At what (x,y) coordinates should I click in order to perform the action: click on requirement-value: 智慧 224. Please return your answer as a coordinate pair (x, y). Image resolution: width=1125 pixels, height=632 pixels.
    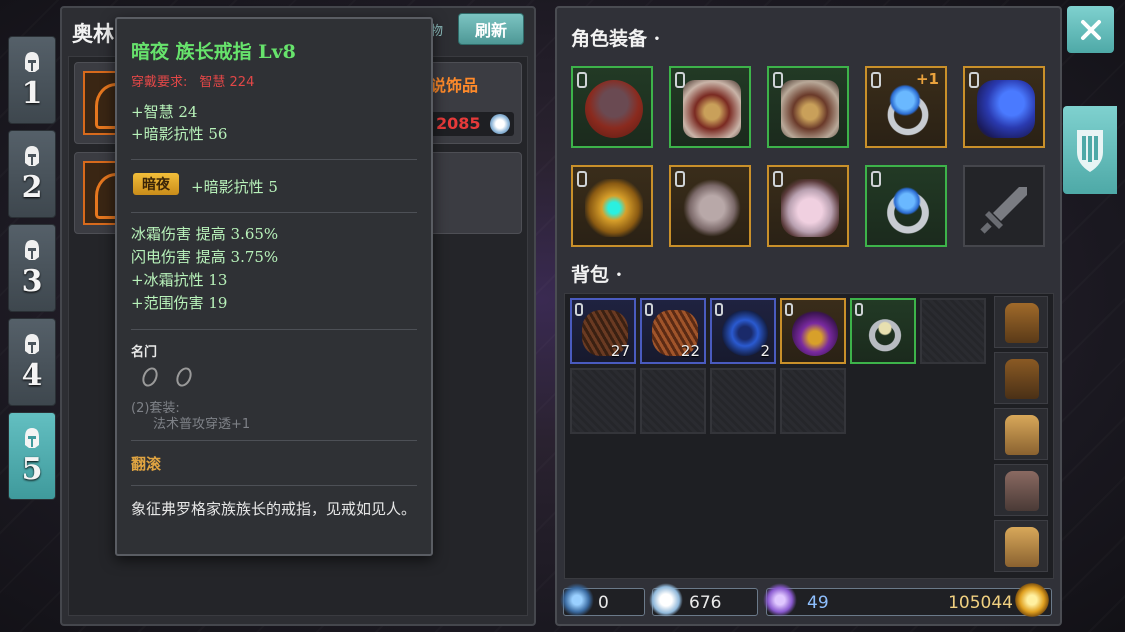
    Looking at the image, I should click on (227, 82).